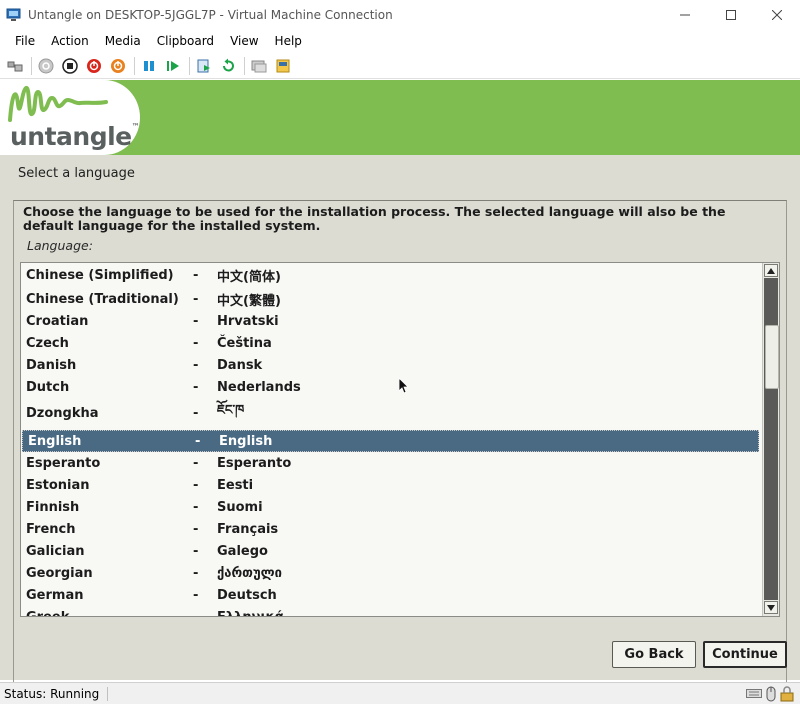  I want to click on scroll-up-button, so click(771, 270).